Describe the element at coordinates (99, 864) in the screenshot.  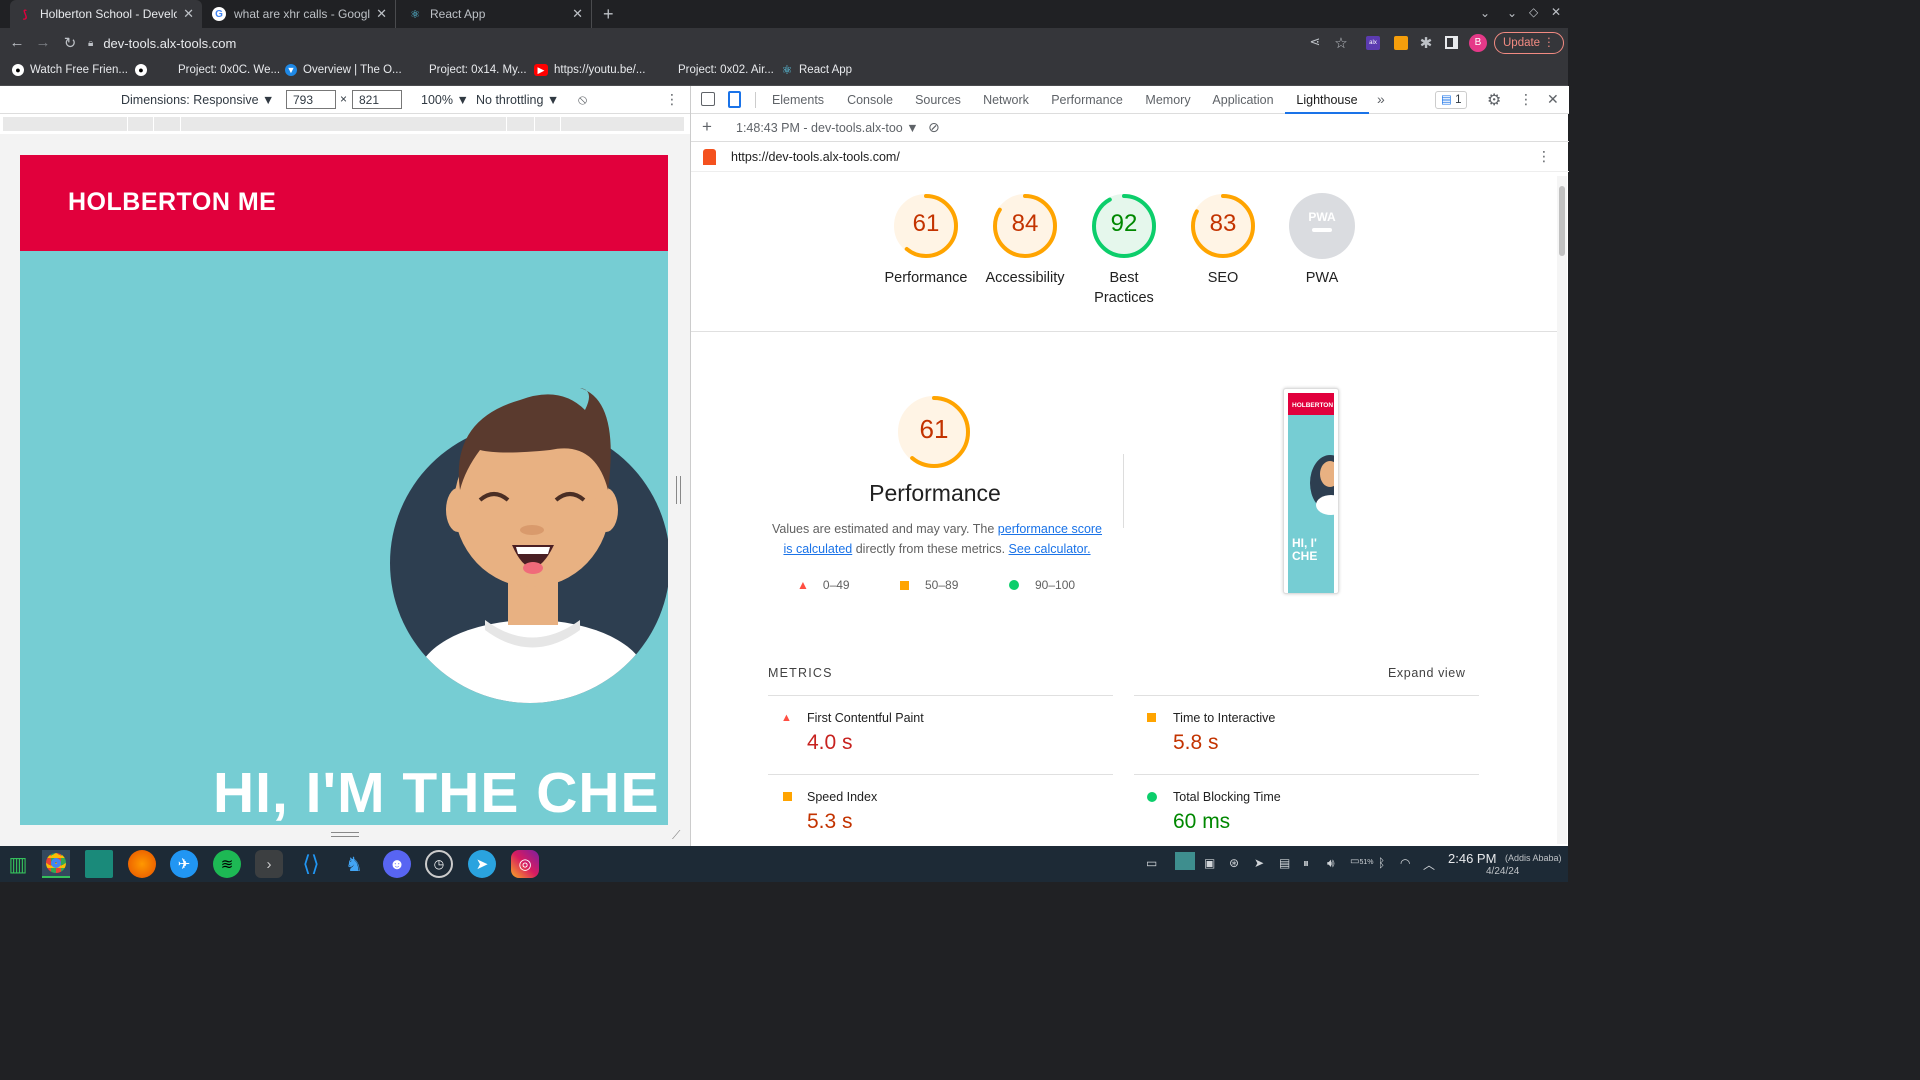
I see `file-manager-icon` at that location.